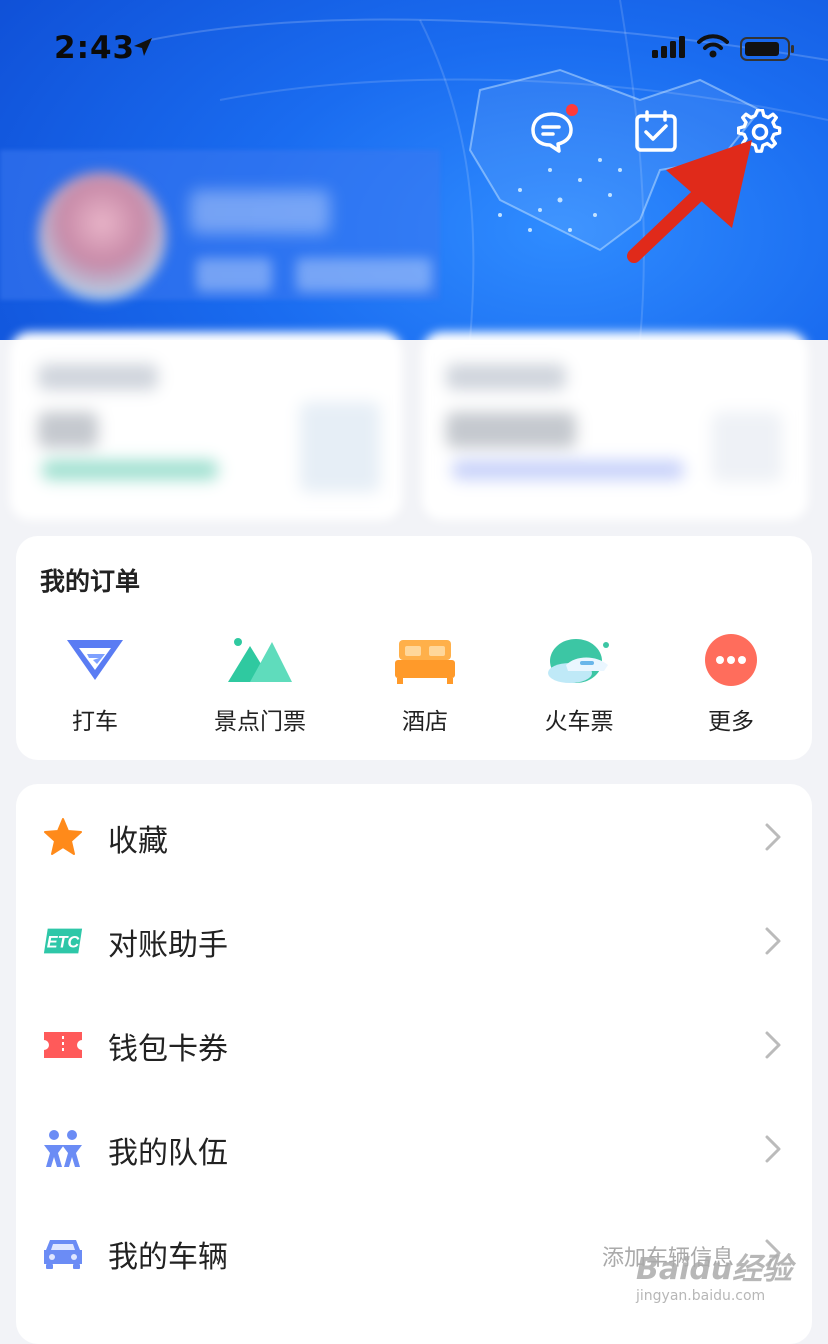  What do you see at coordinates (579, 722) in the screenshot?
I see `order-label: 火车票` at bounding box center [579, 722].